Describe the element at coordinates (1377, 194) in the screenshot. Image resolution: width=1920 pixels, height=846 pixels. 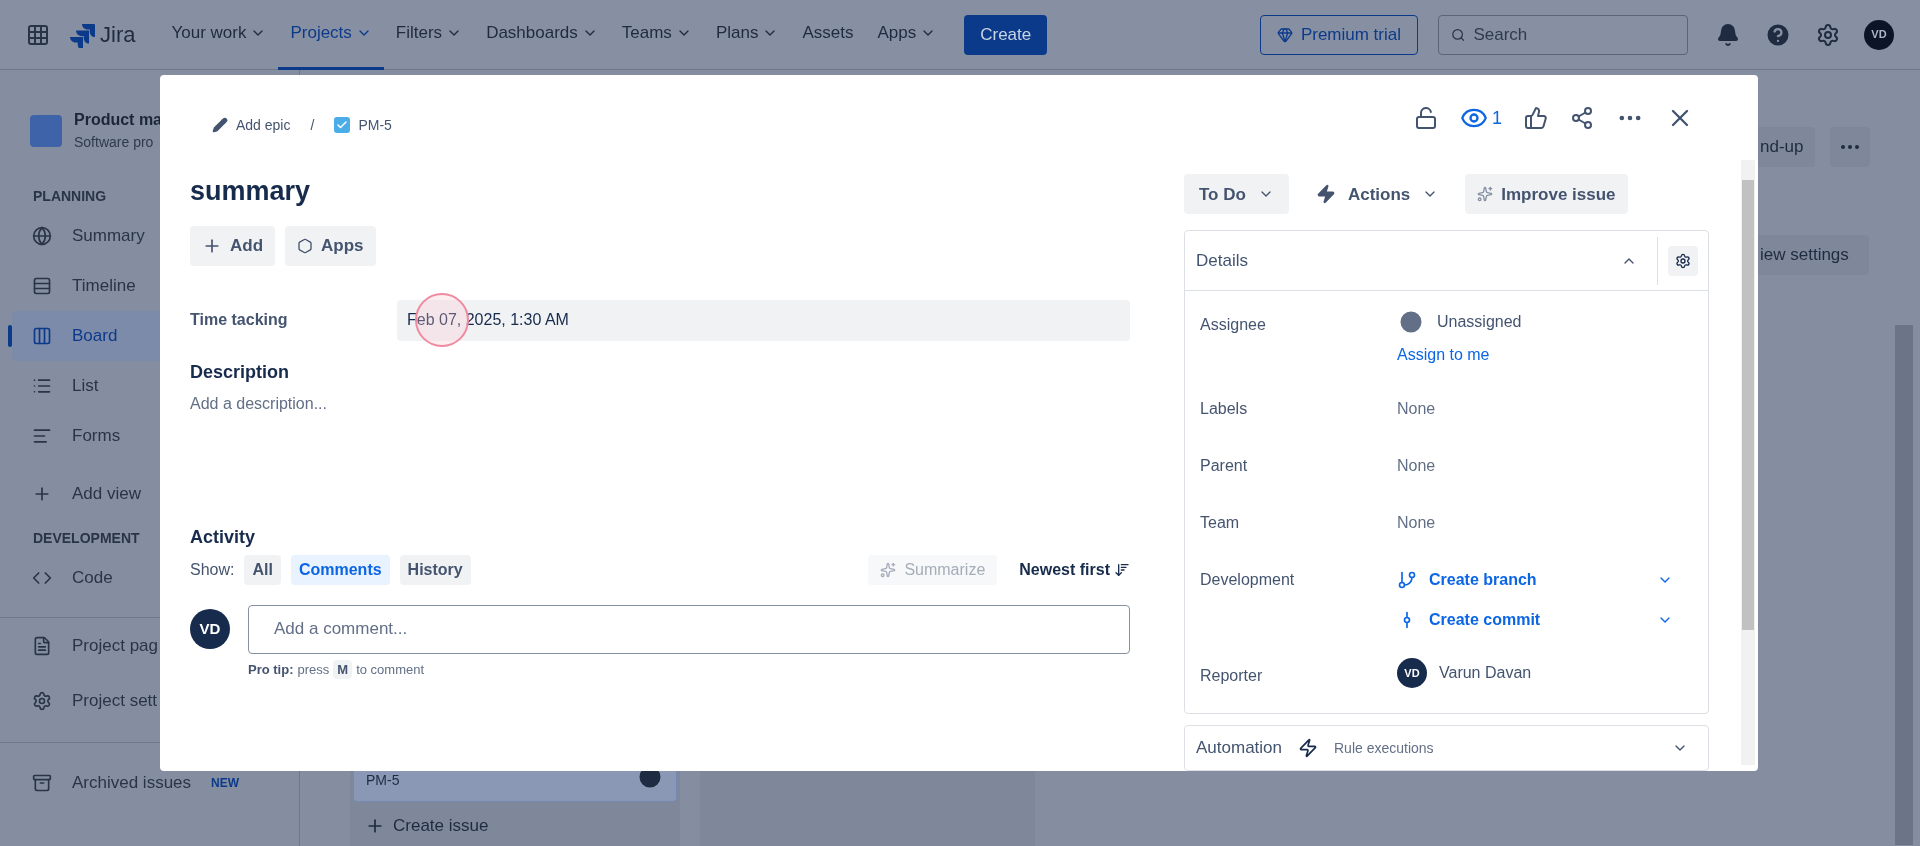
I see `actions-button: Actions` at that location.